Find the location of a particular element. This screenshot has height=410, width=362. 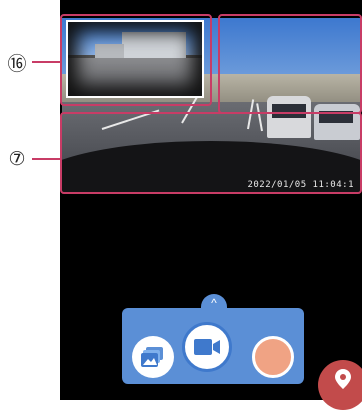

callout-pip: ⑯ is located at coordinates (17, 63).